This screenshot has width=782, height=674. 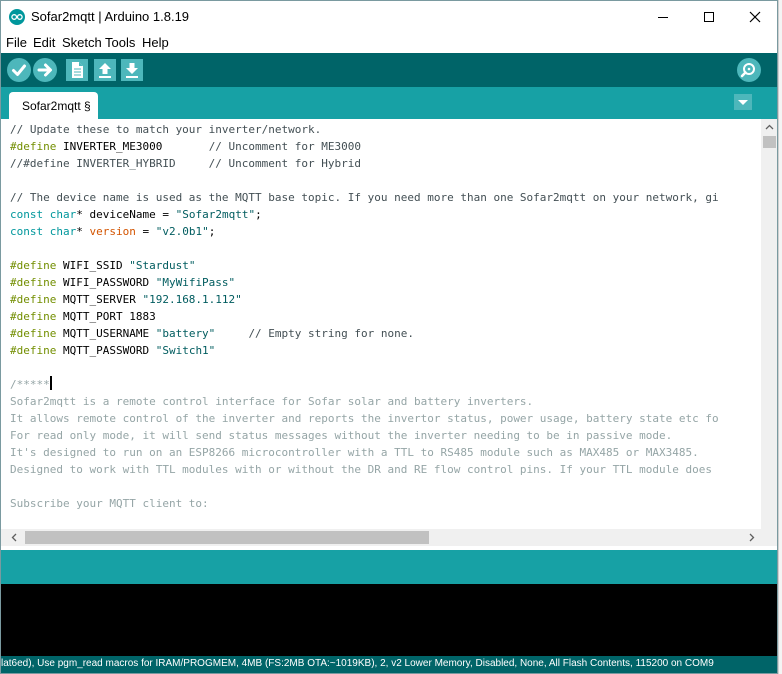 I want to click on code-token: "Stardust", so click(x=162, y=265).